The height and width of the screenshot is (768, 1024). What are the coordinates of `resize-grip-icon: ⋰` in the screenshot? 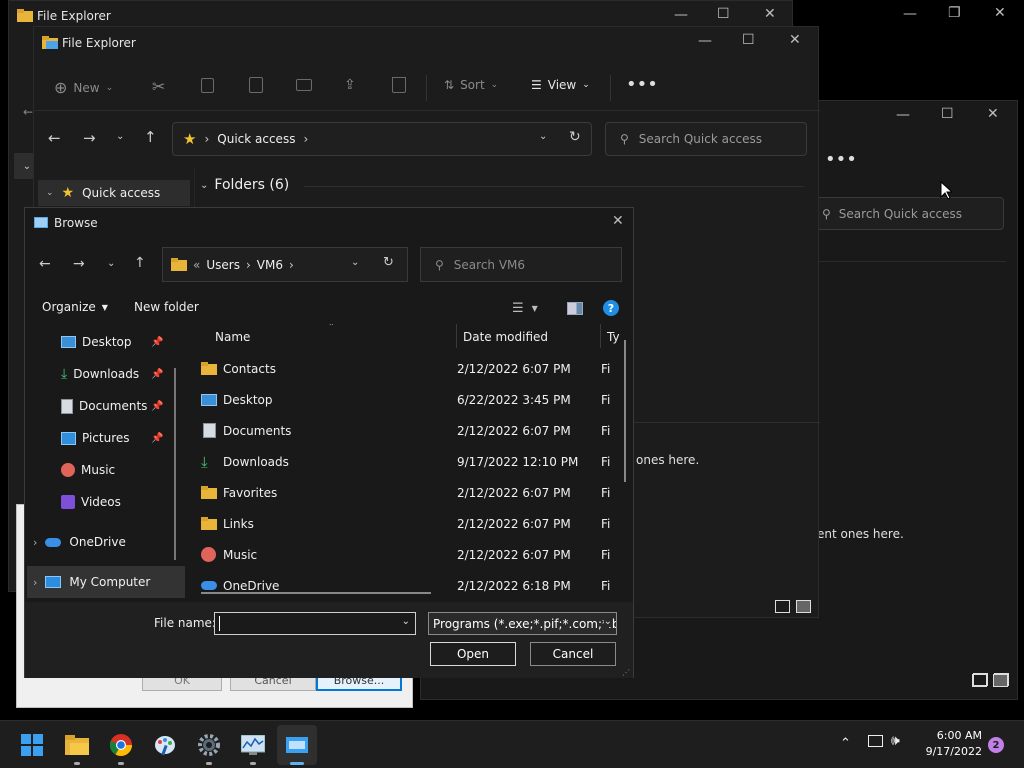 It's located at (626, 672).